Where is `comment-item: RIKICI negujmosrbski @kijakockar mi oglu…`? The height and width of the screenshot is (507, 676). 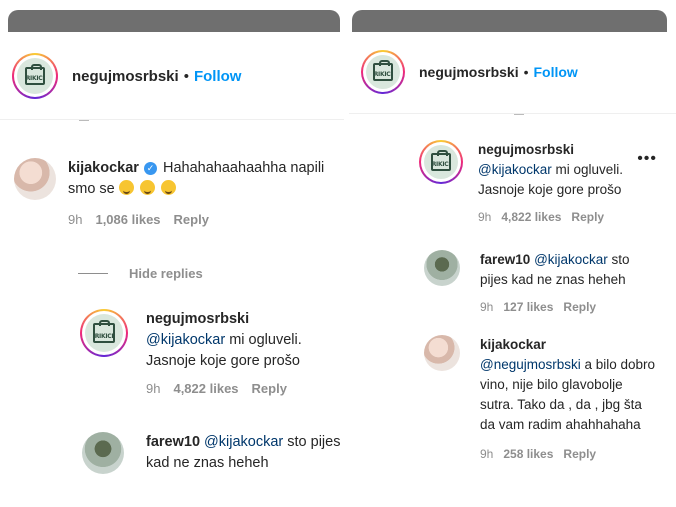 comment-item: RIKICI negujmosrbski @kijakockar mi oglu… is located at coordinates (538, 182).